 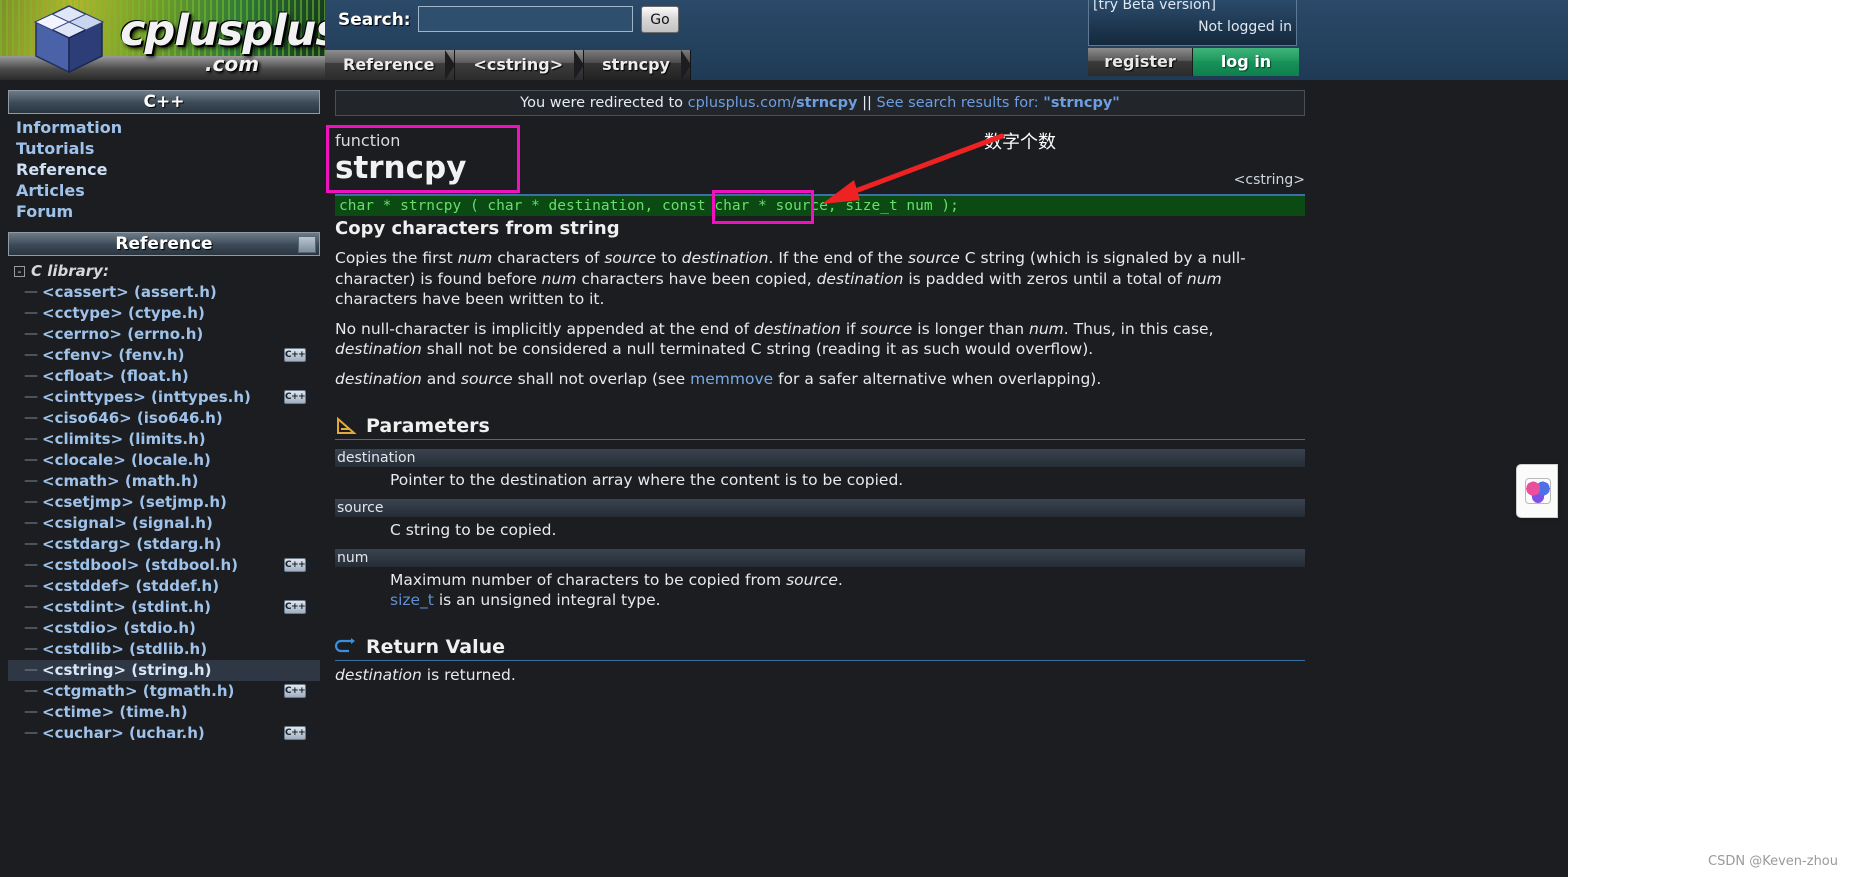 I want to click on site-logo: cplusplus .com, so click(x=162, y=40).